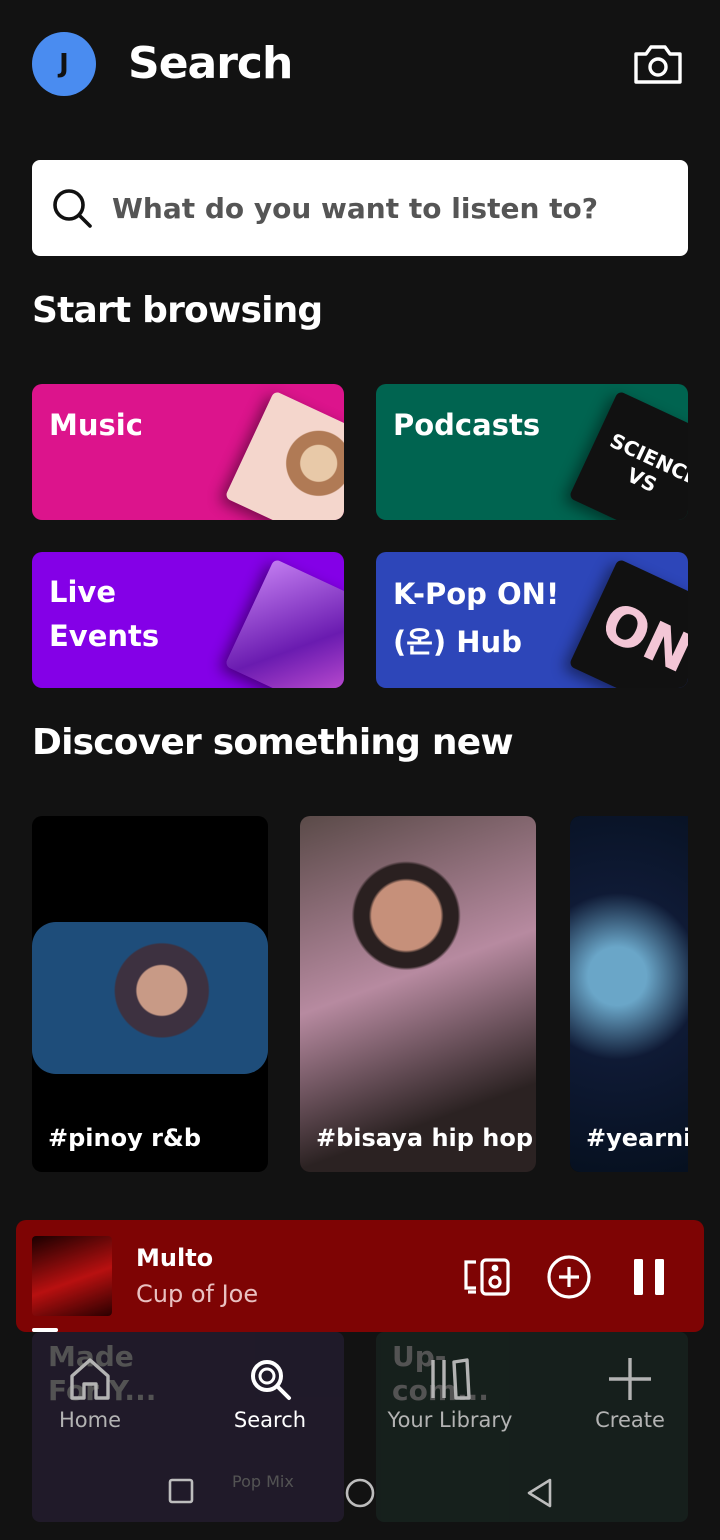 The height and width of the screenshot is (1540, 720). Describe the element at coordinates (540, 1495) in the screenshot. I see `back-button` at that location.